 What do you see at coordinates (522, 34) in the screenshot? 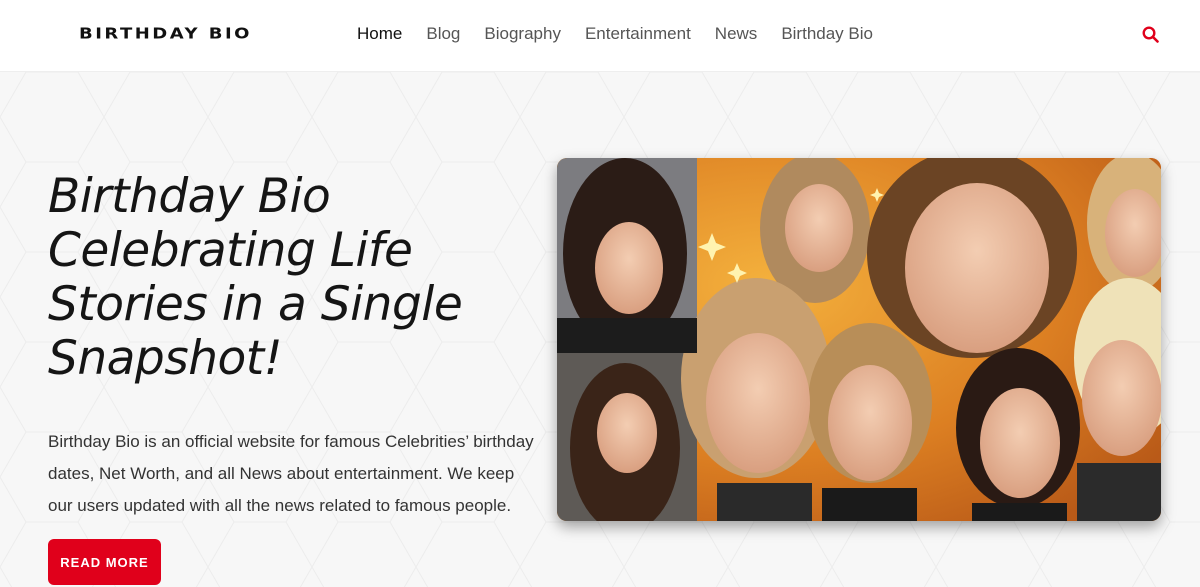
I see `nav-item-biography: Biography` at bounding box center [522, 34].